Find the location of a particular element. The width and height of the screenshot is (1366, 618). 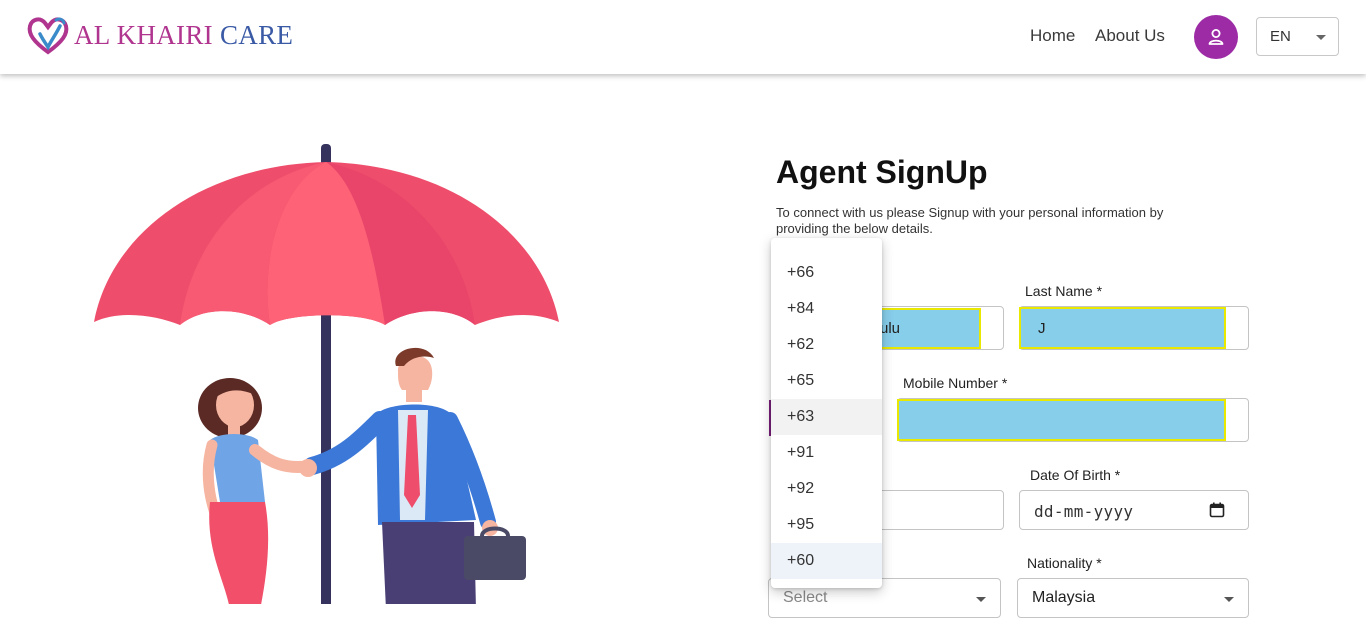

language-value: EN is located at coordinates (1280, 36).